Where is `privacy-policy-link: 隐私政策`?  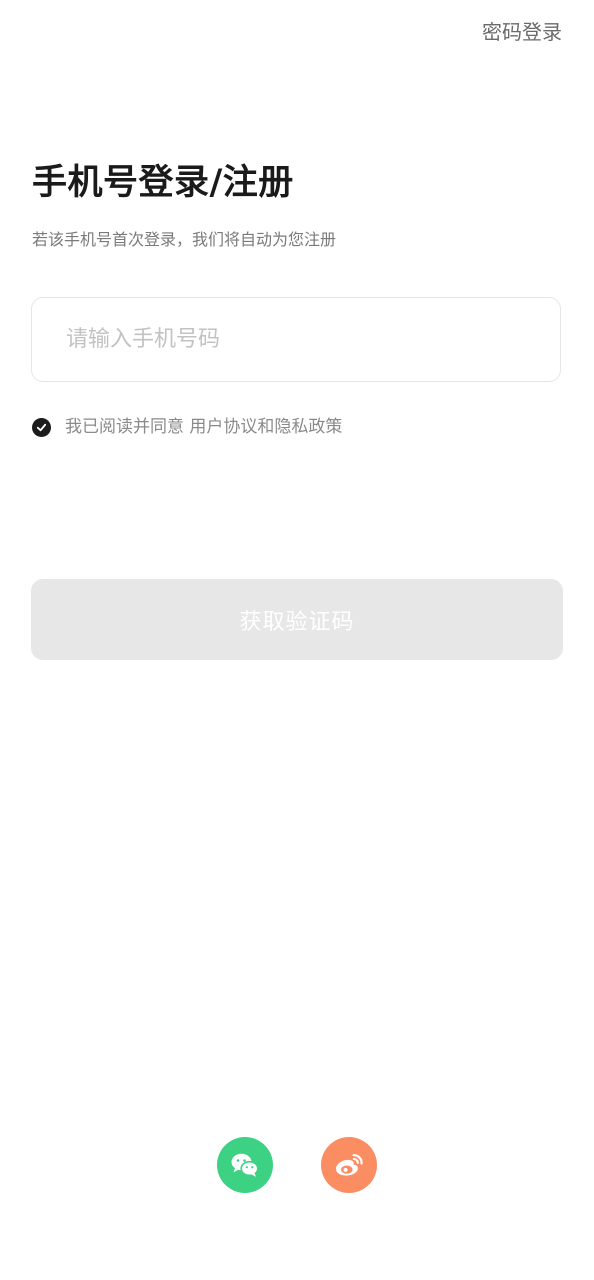
privacy-policy-link: 隐私政策 is located at coordinates (308, 427).